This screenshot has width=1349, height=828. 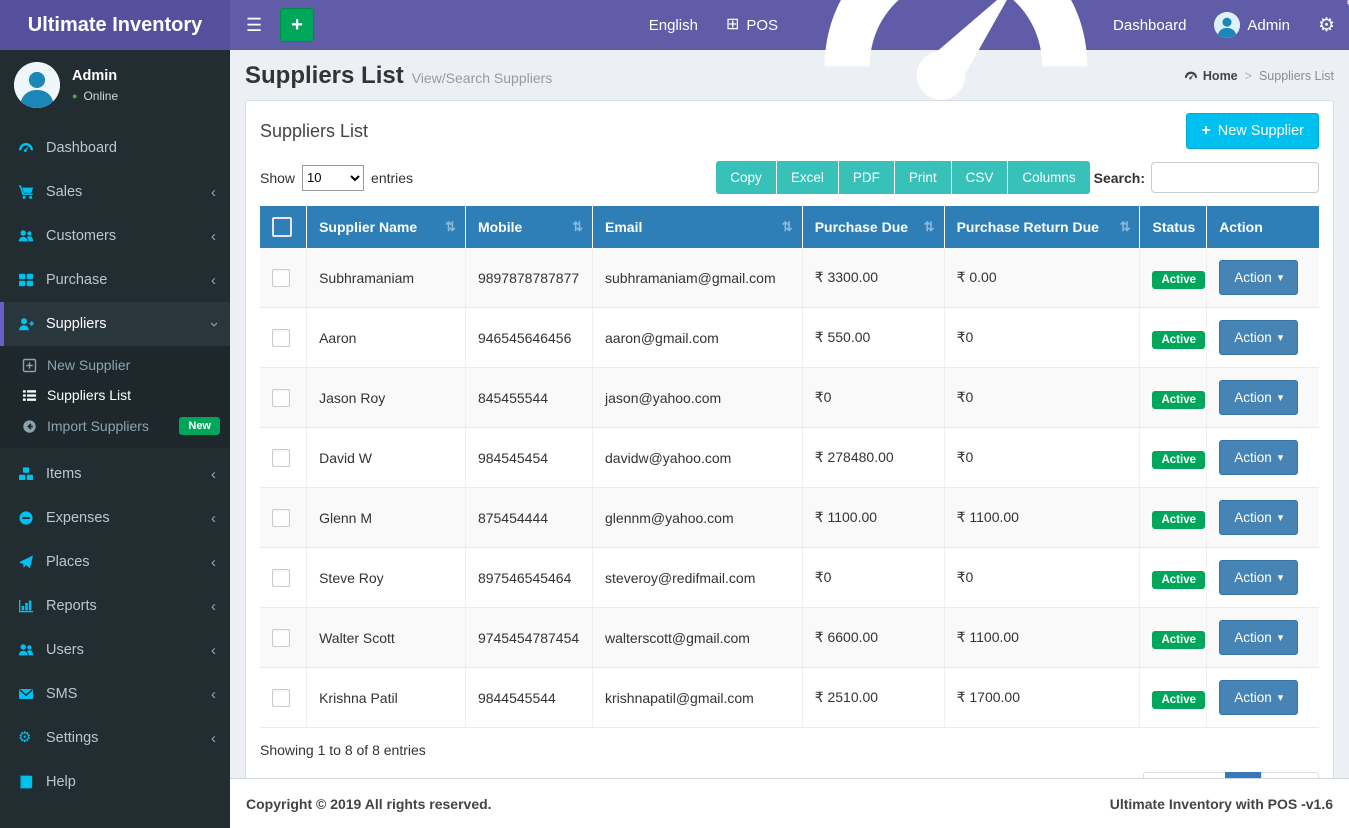 I want to click on panel-title: Suppliers List, so click(x=314, y=130).